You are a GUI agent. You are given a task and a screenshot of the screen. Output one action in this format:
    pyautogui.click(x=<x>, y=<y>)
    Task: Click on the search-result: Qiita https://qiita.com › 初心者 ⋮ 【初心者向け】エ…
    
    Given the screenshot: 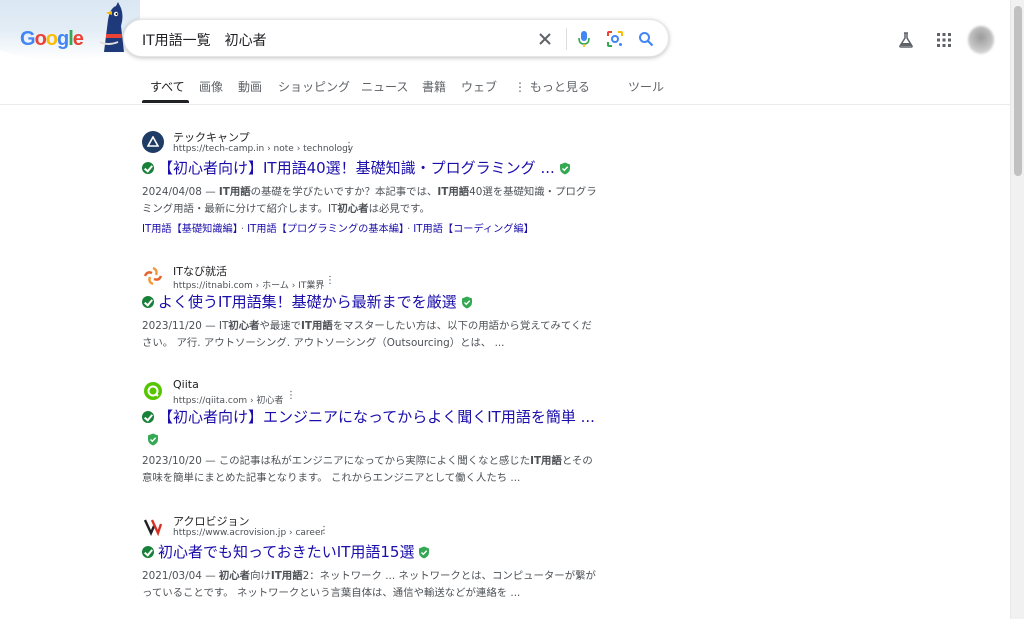 What is the action you would take?
    pyautogui.click(x=382, y=434)
    